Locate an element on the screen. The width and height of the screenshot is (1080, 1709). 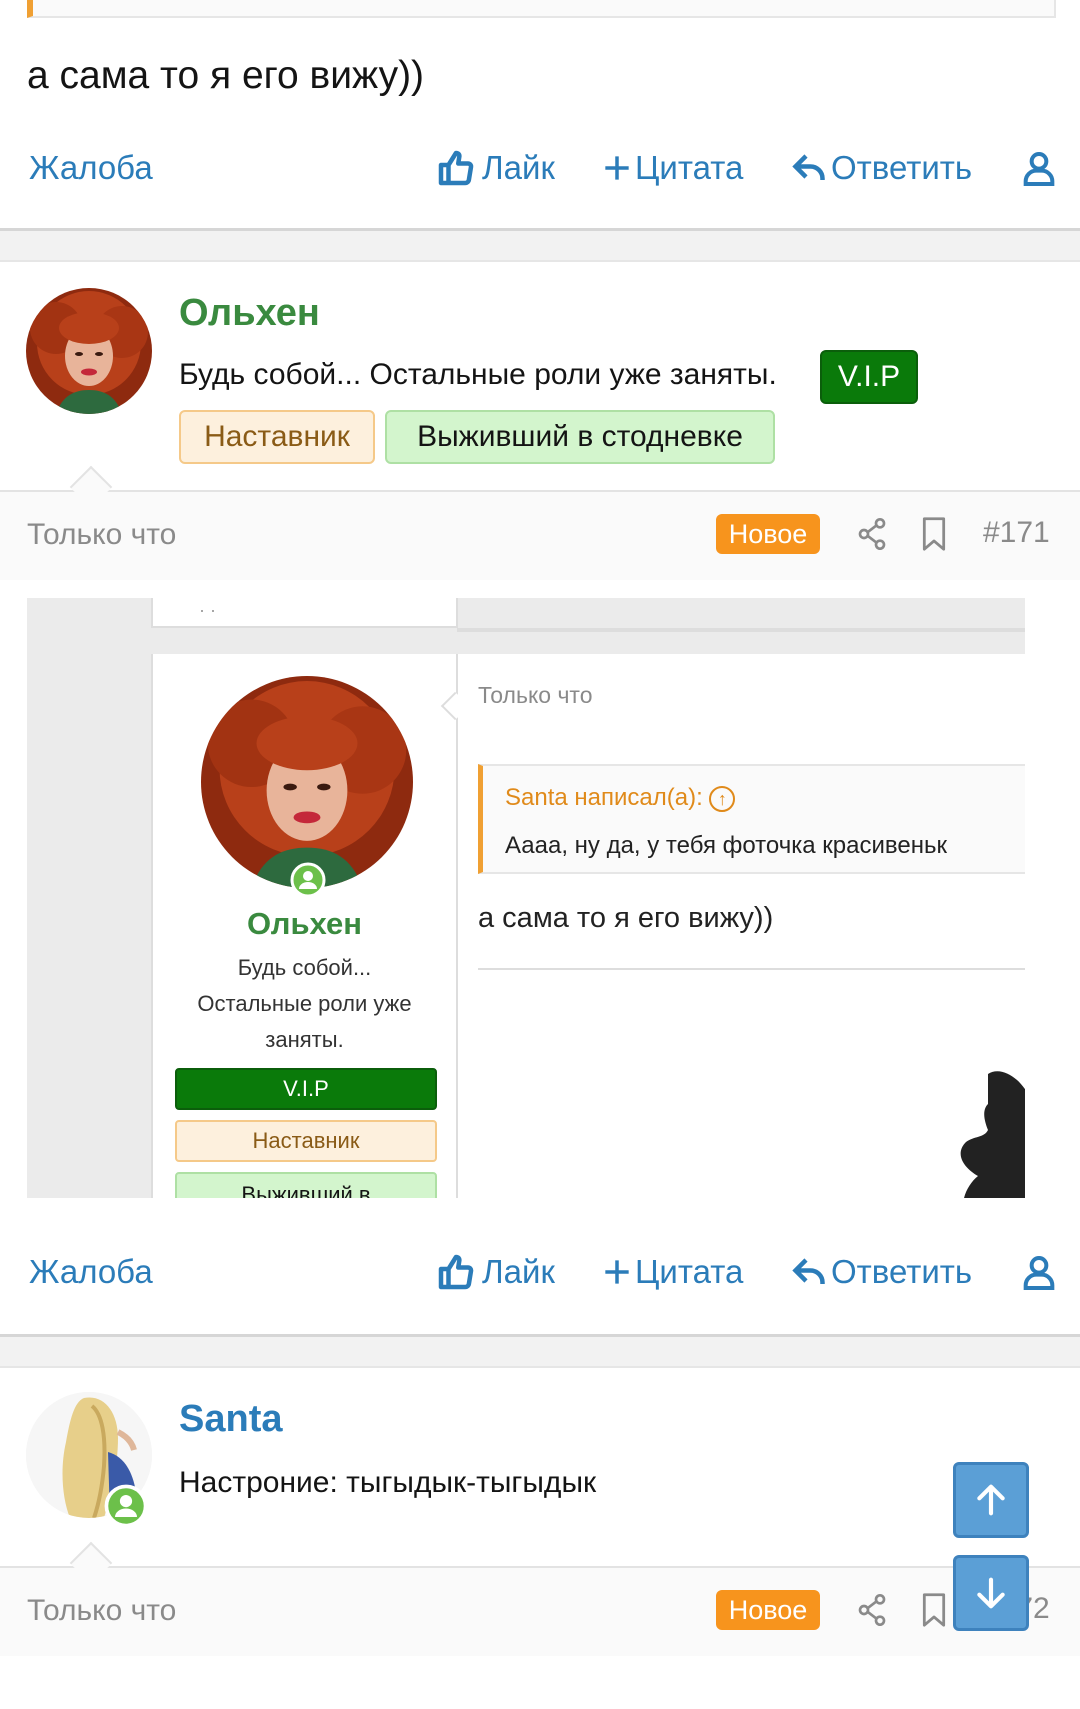
screenshot-mentor-badge: Наставник is located at coordinates (306, 1141).